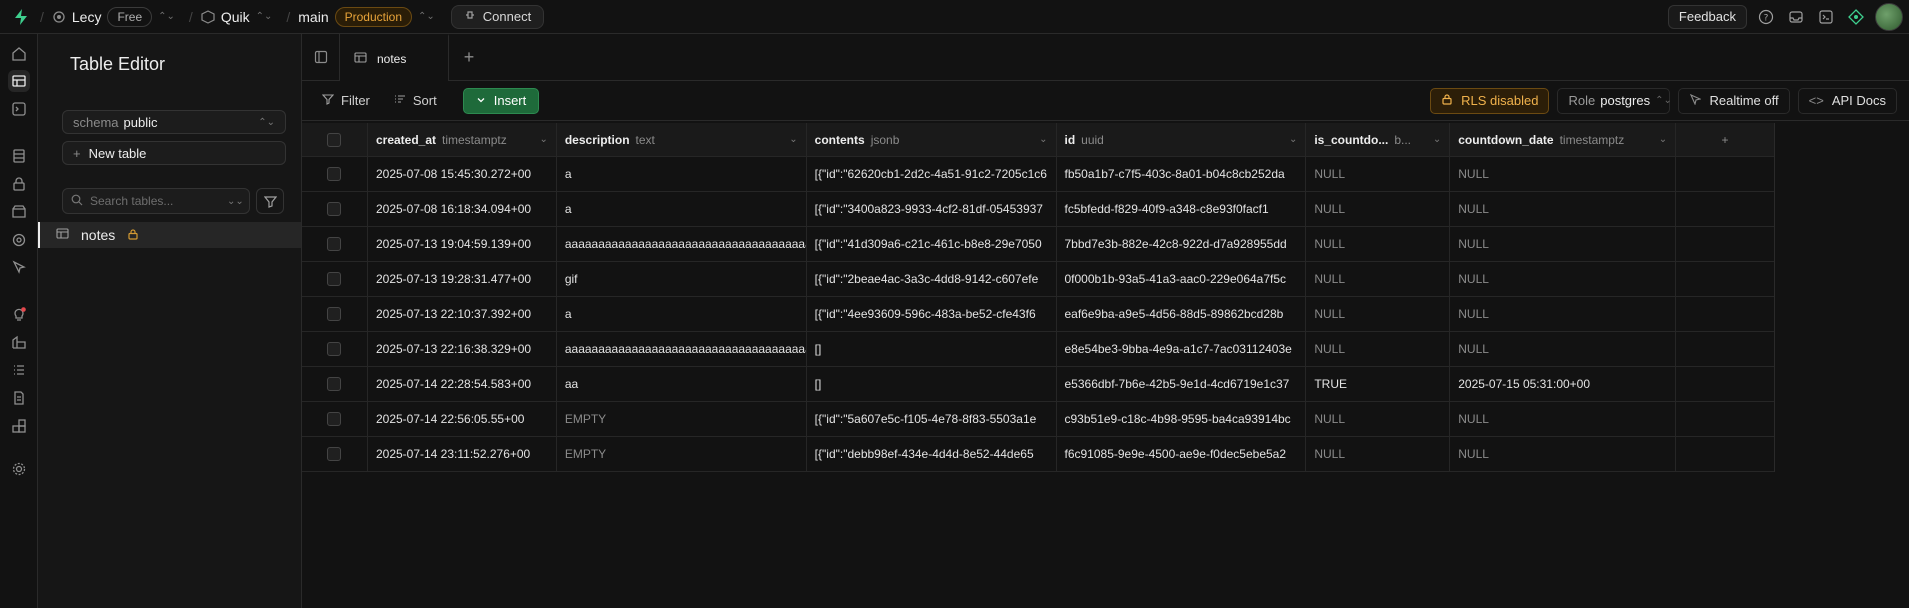 This screenshot has width=1909, height=608. Describe the element at coordinates (19, 184) in the screenshot. I see `auth-lock-icon` at that location.